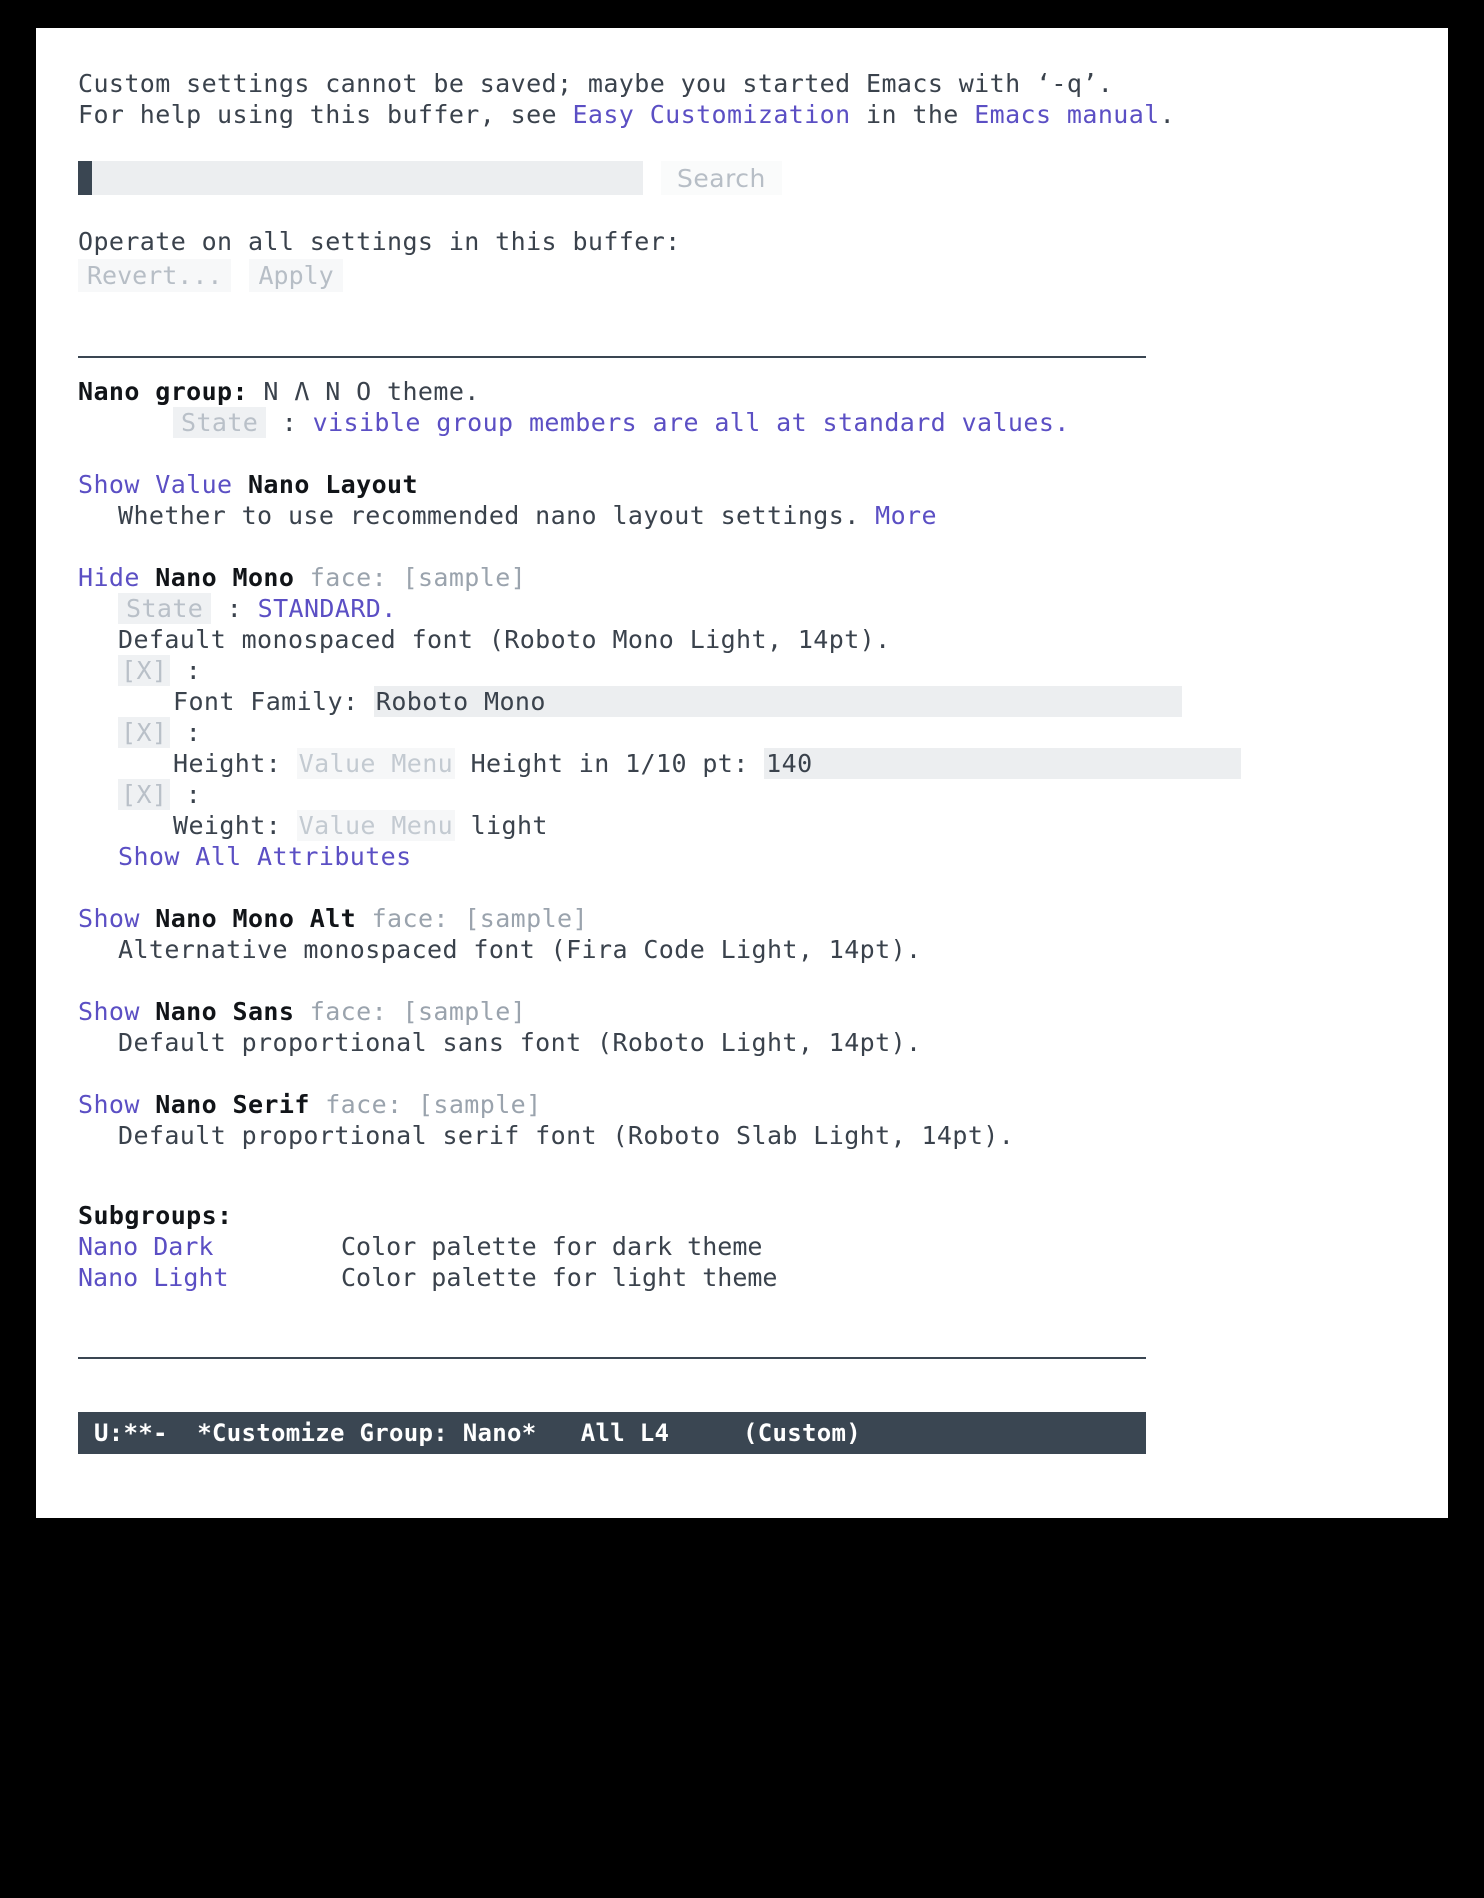 Image resolution: width=1484 pixels, height=1898 pixels. What do you see at coordinates (209, 1277) in the screenshot?
I see `subgroup-link-nano-light: Nano Light` at bounding box center [209, 1277].